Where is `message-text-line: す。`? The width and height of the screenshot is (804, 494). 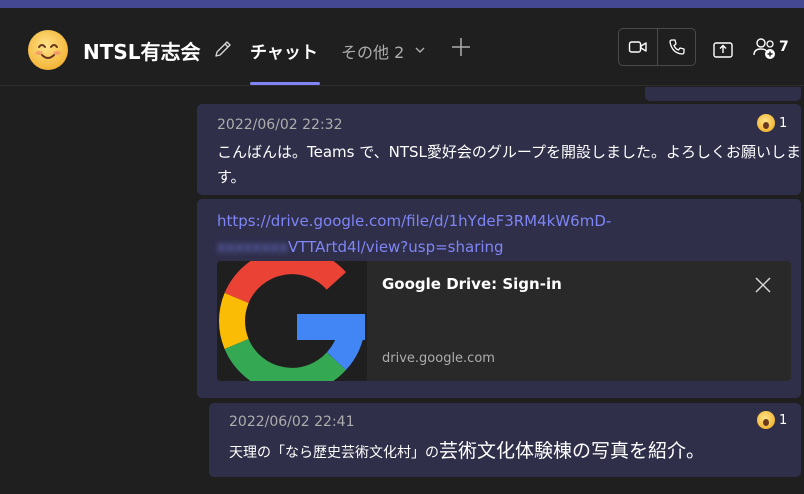 message-text-line: す。 is located at coordinates (231, 177).